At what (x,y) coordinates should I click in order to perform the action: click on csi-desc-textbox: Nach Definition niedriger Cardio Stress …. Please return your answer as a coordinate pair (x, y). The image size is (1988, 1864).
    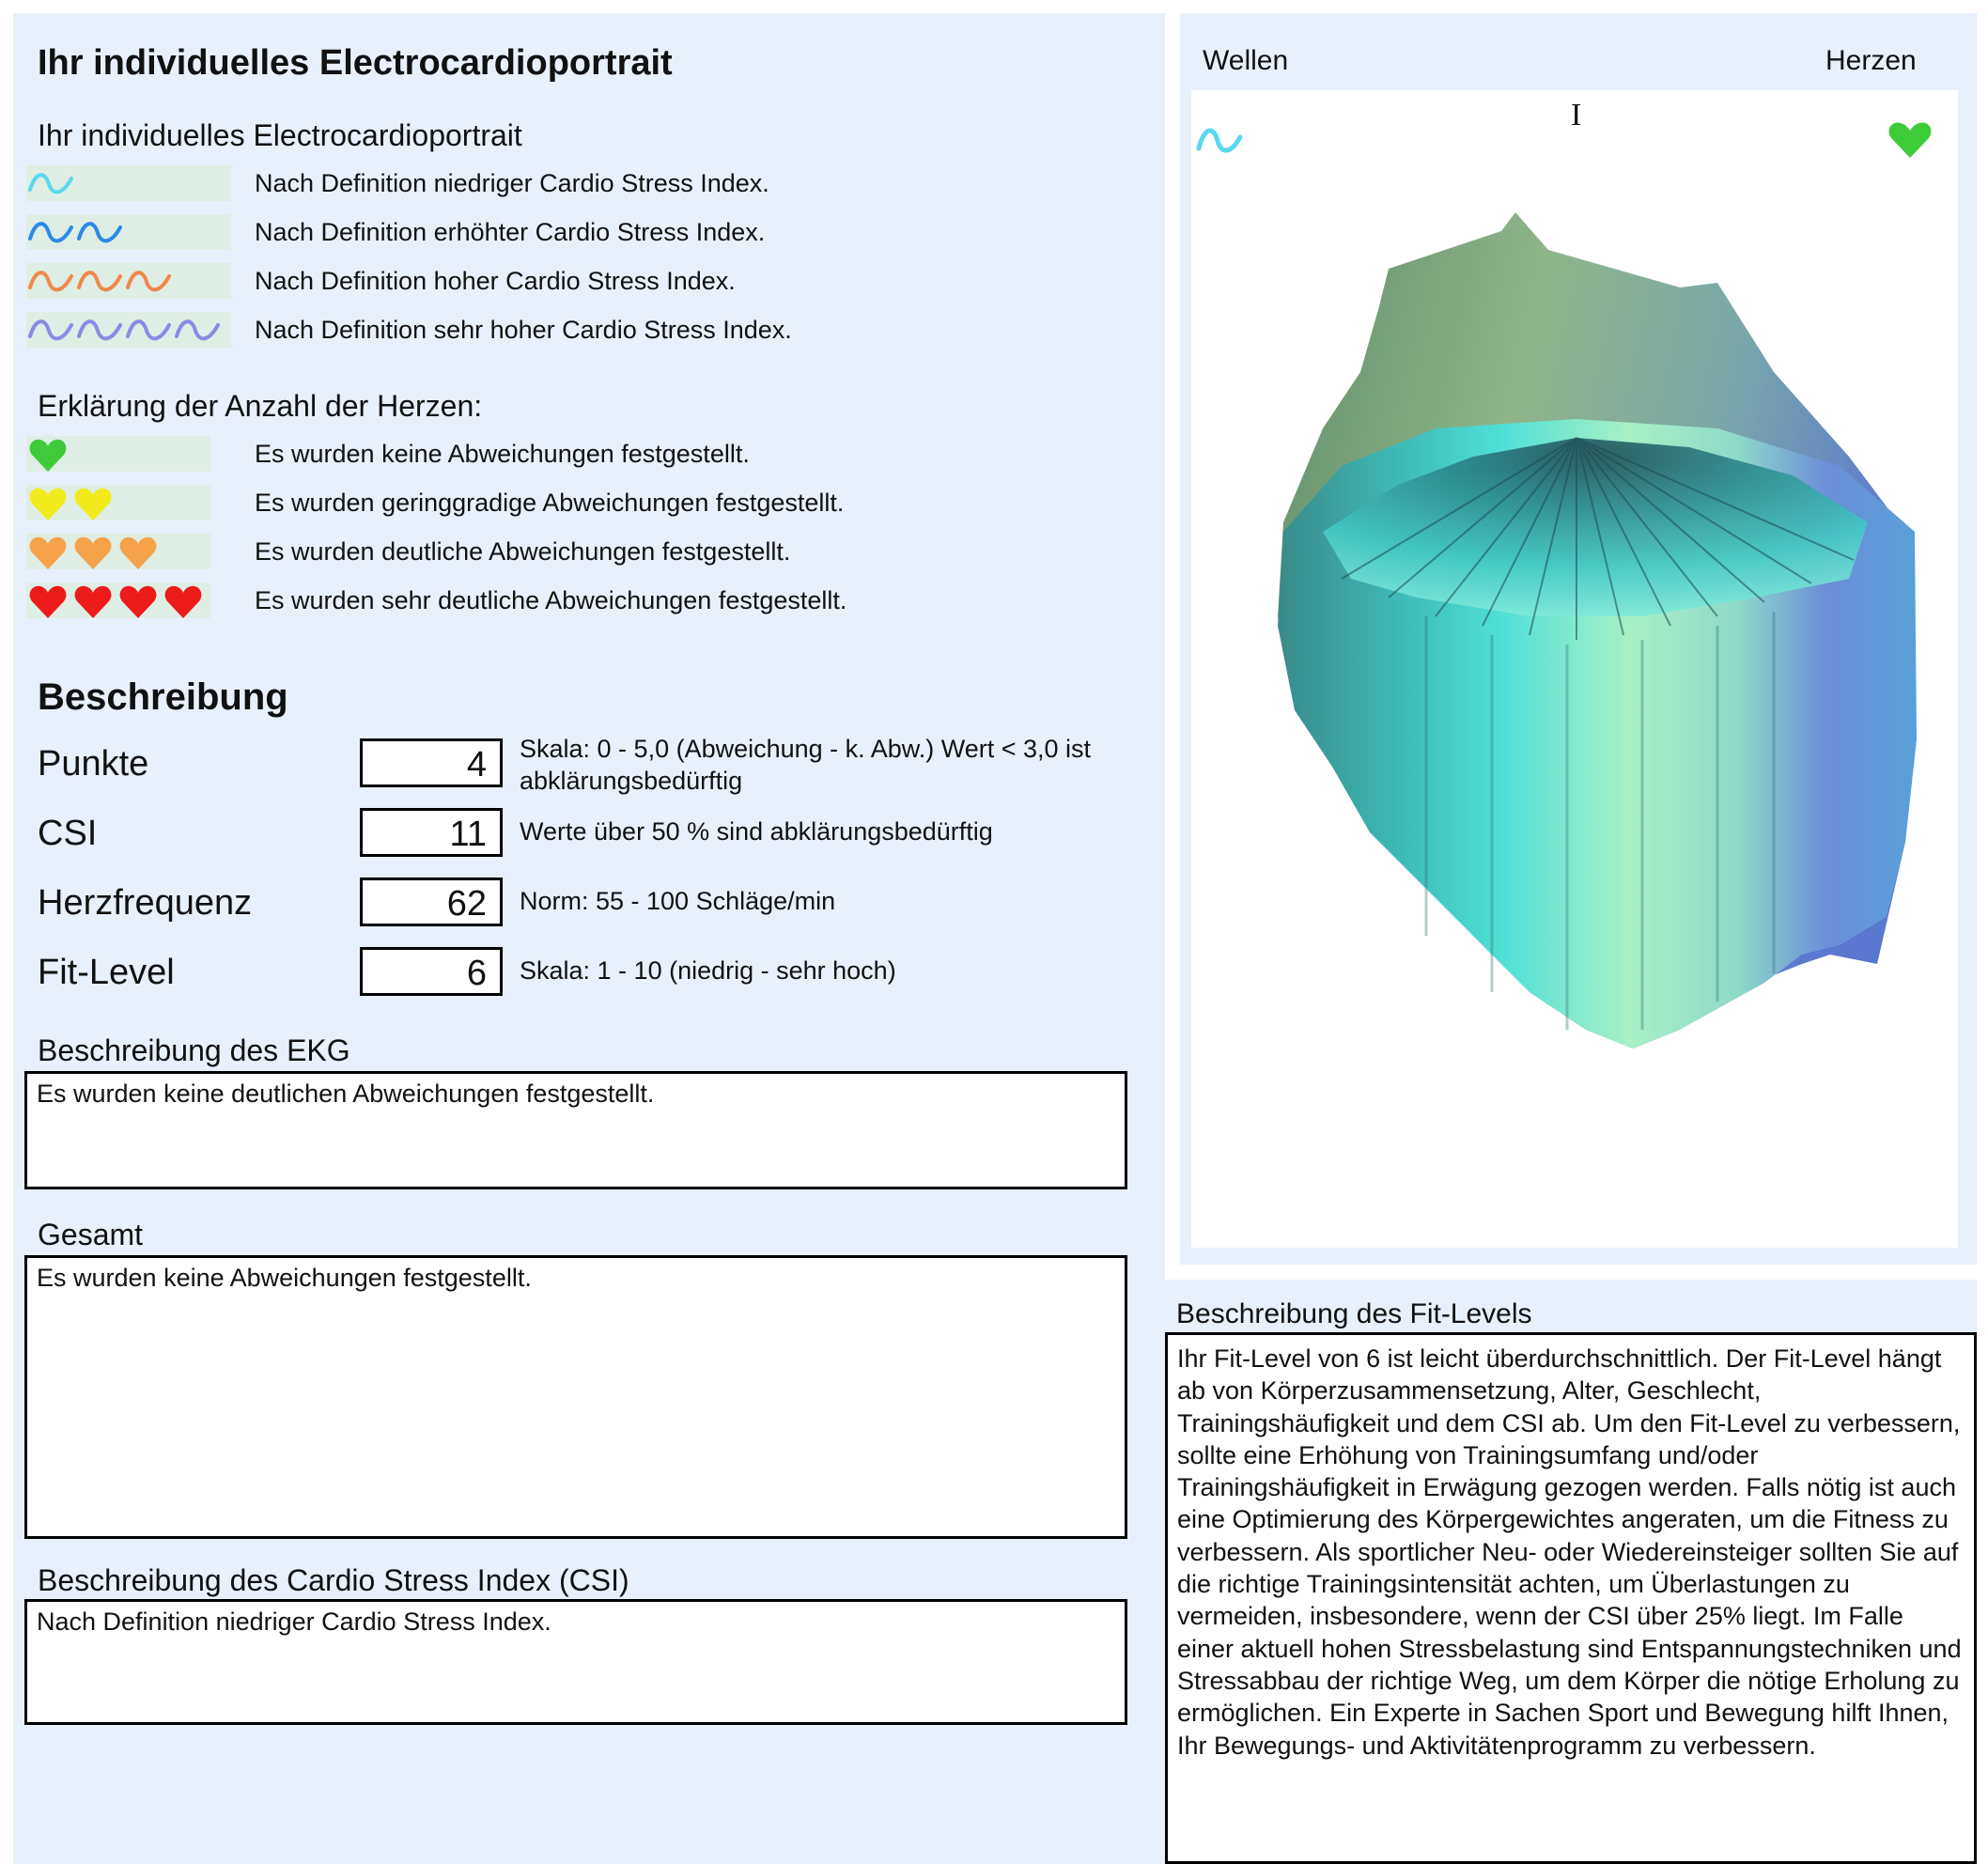
    Looking at the image, I should click on (575, 1662).